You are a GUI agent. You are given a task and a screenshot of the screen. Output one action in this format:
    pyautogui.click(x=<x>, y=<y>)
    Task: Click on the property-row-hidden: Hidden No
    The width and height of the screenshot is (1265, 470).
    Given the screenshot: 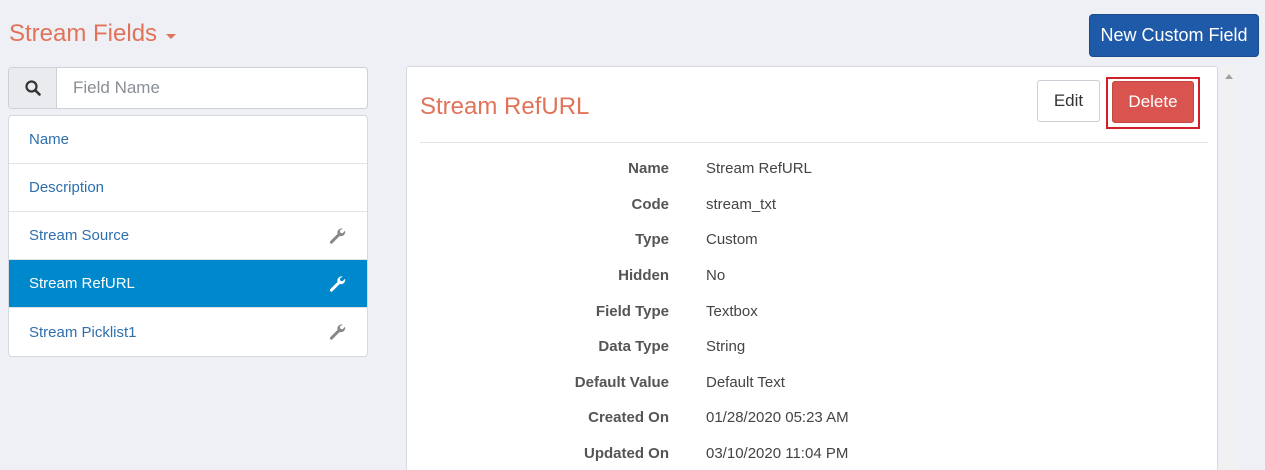 What is the action you would take?
    pyautogui.click(x=807, y=276)
    